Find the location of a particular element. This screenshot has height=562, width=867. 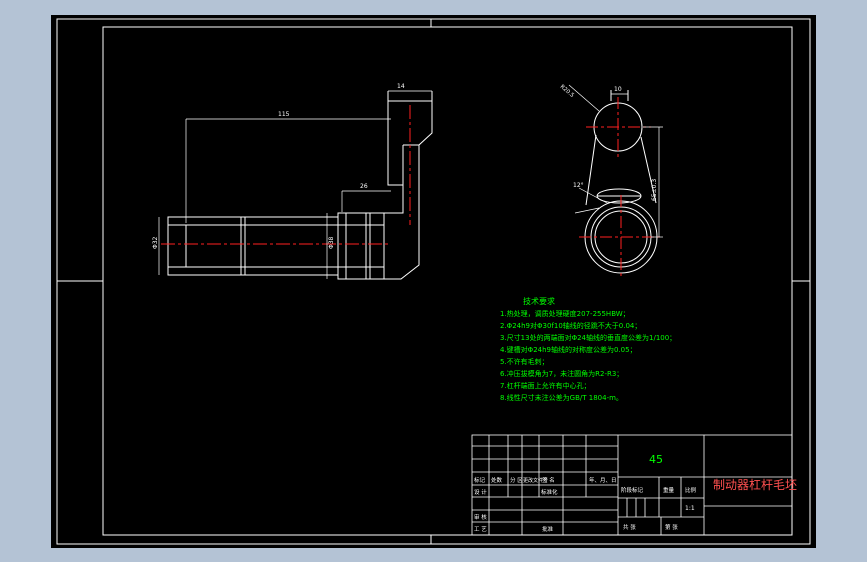

label-sheets-total: 共 张 is located at coordinates (629, 527).